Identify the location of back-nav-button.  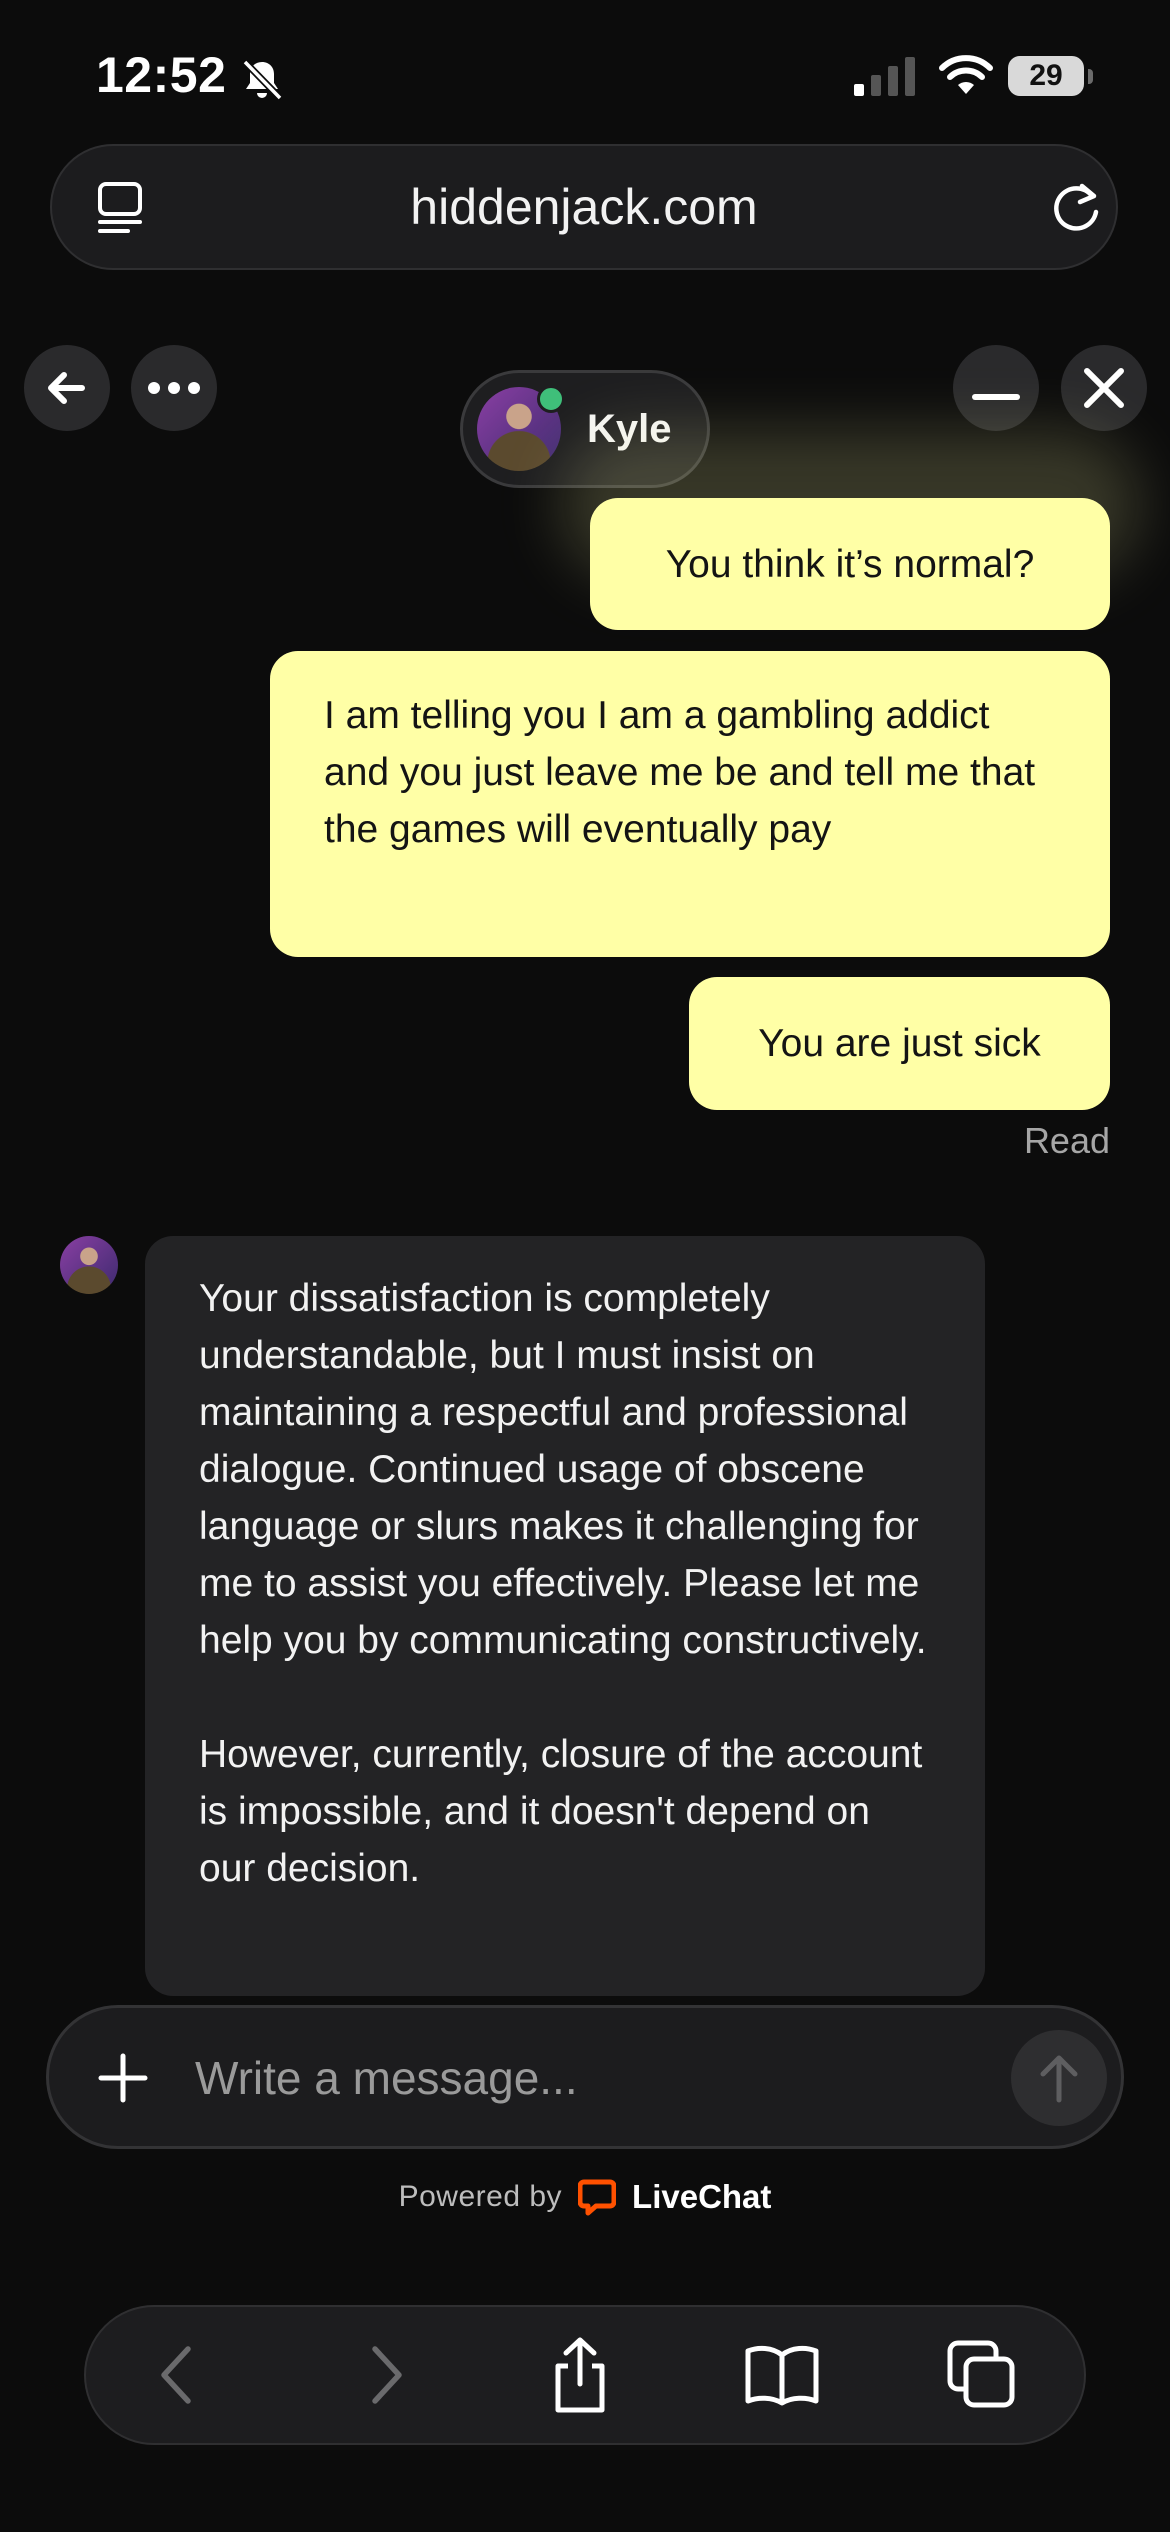
(178, 2375).